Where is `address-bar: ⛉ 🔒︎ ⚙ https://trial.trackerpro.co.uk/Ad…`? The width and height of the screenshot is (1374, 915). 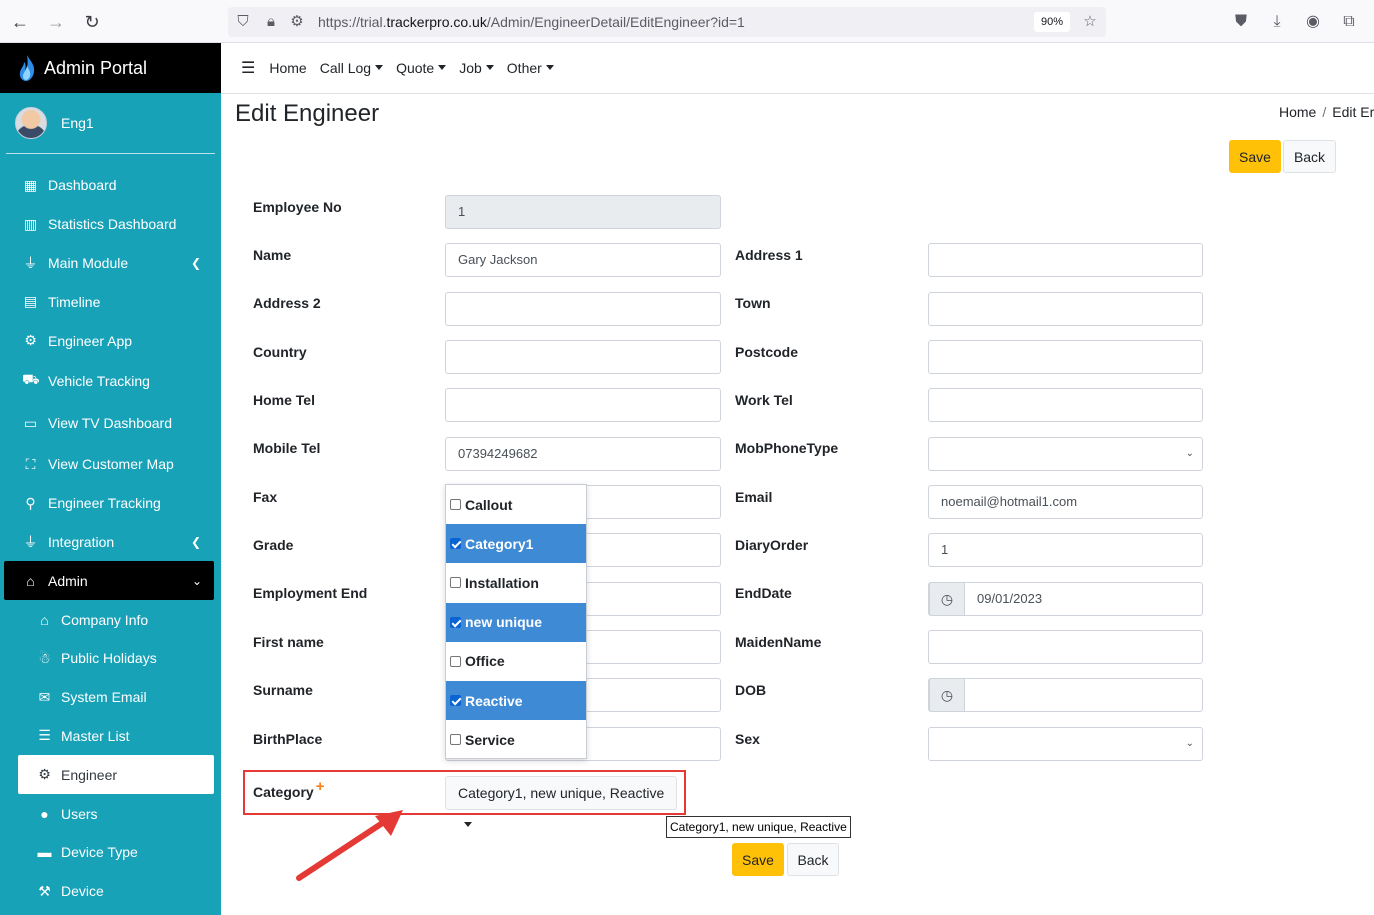 address-bar: ⛉ 🔒︎ ⚙ https://trial.trackerpro.co.uk/Ad… is located at coordinates (667, 22).